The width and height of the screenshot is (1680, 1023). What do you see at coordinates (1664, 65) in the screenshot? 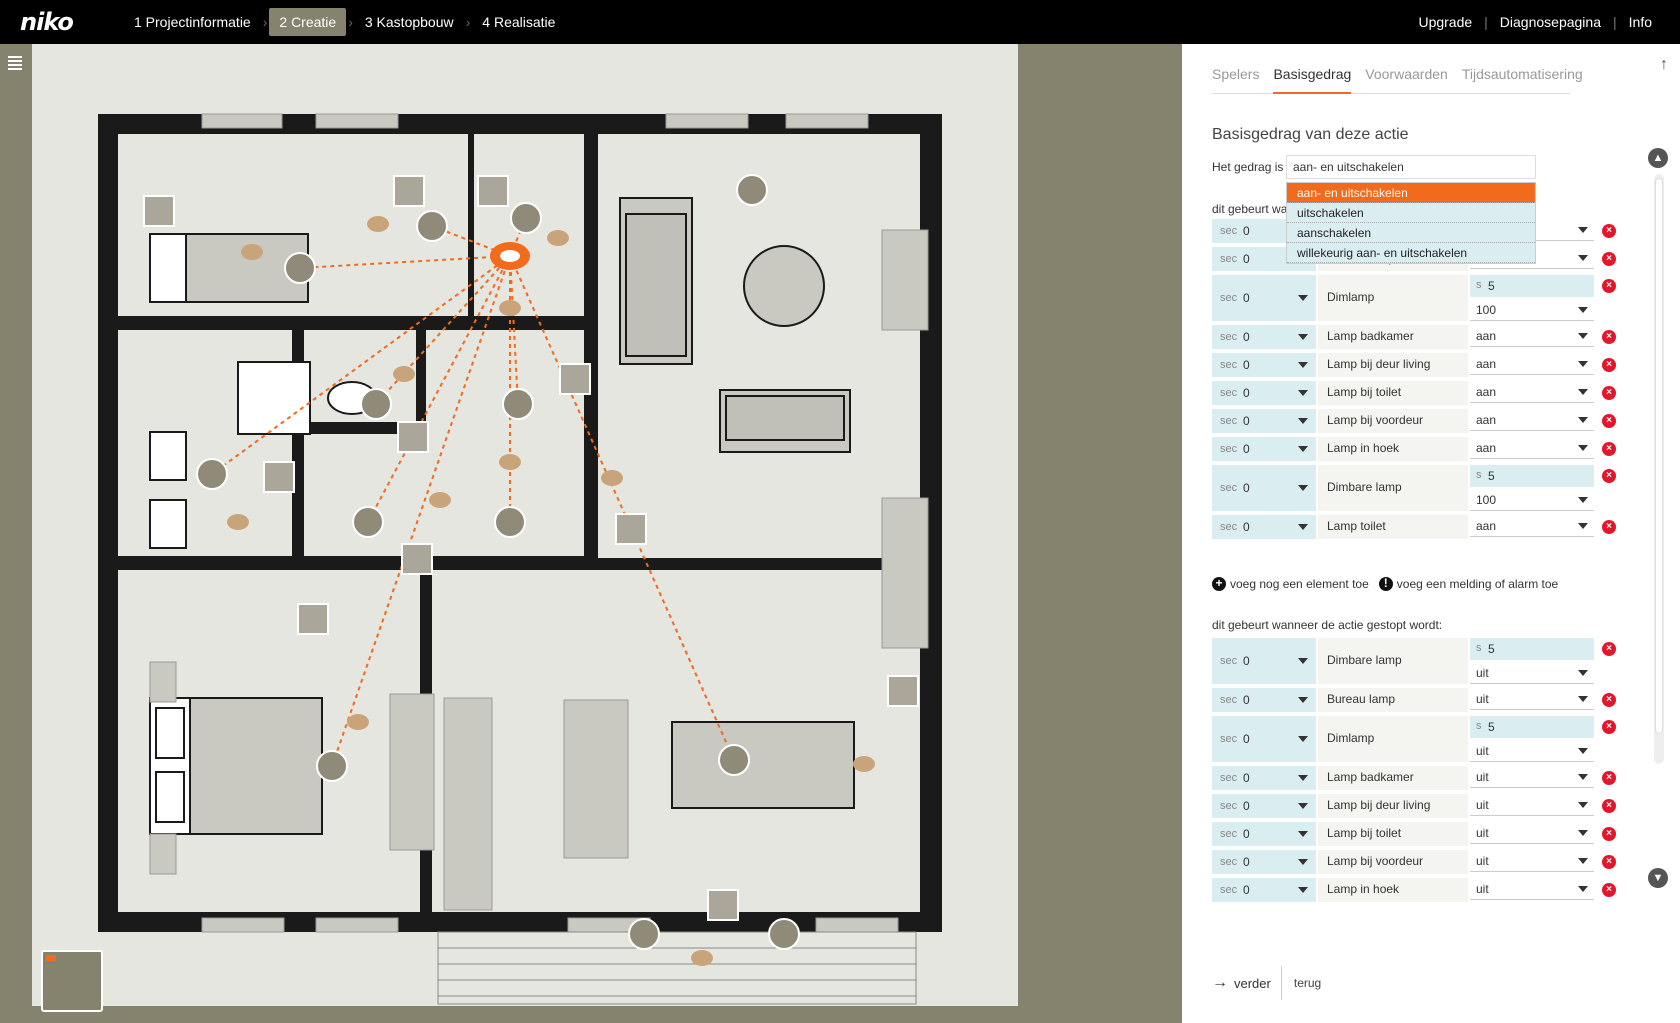
I see `arrow-up-icon: ↑` at bounding box center [1664, 65].